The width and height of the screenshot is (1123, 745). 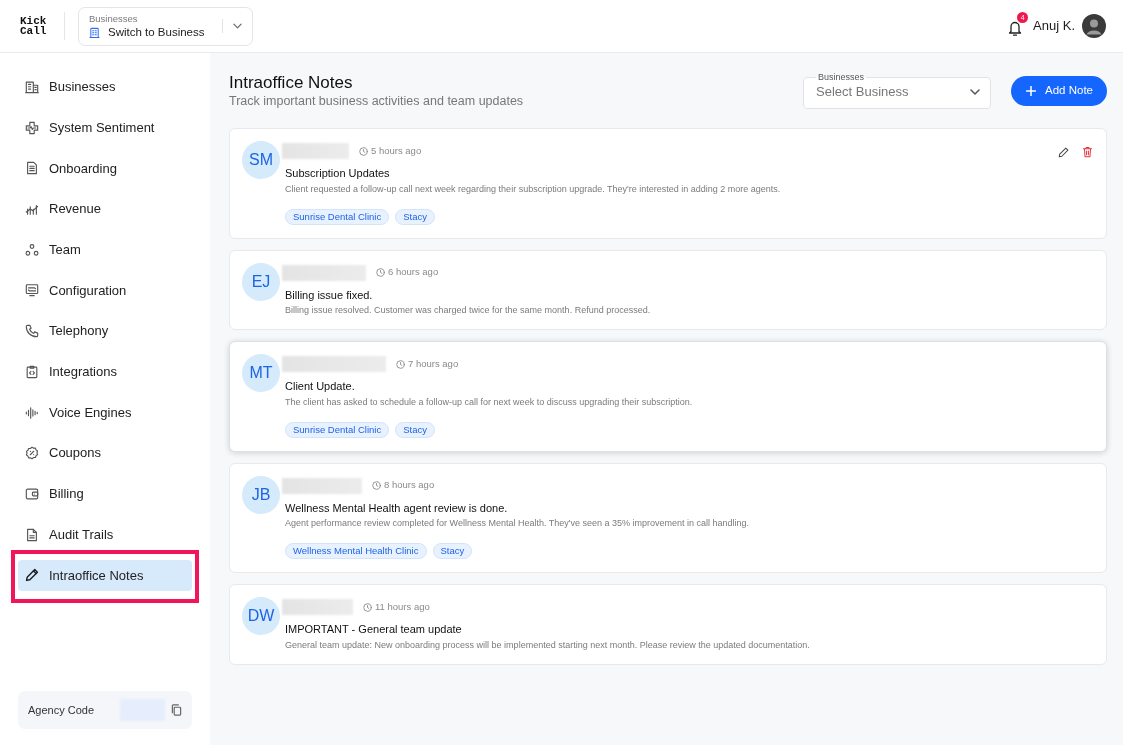 I want to click on three-circles-icon, so click(x=32, y=249).